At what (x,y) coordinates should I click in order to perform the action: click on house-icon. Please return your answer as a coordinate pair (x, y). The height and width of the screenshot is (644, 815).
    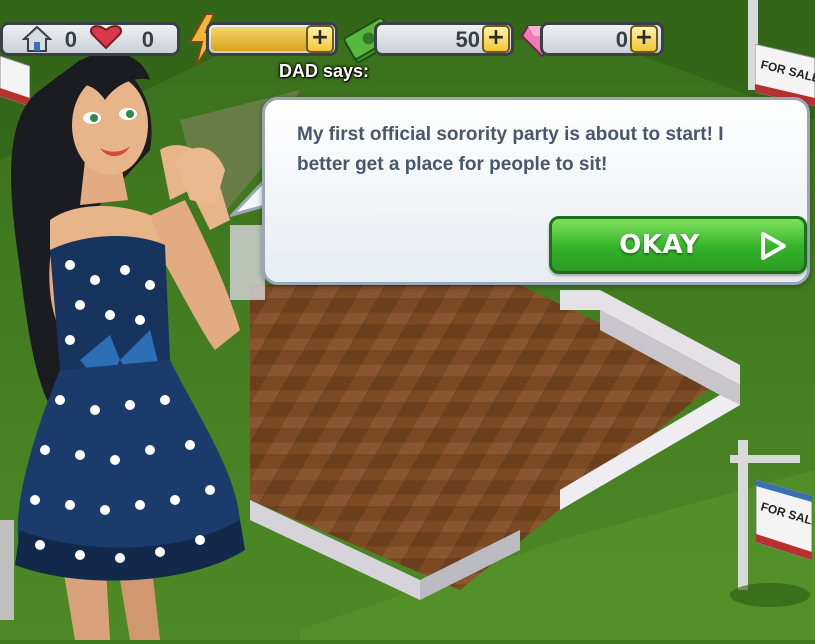
    Looking at the image, I should click on (37, 38).